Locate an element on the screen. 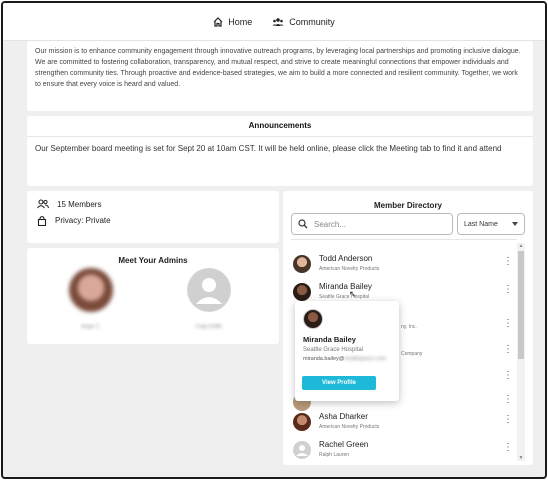 This screenshot has height=480, width=548. members-count: 15 Members is located at coordinates (79, 204).